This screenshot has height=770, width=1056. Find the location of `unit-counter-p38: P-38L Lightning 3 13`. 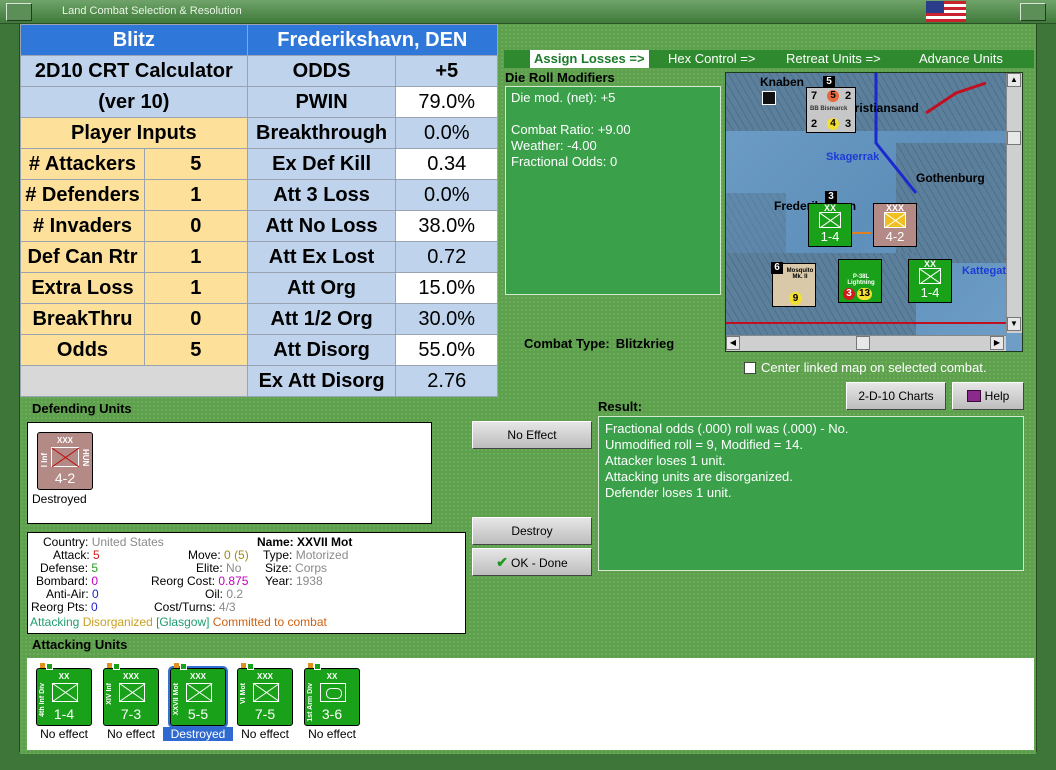

unit-counter-p38: P-38L Lightning 3 13 is located at coordinates (860, 281).